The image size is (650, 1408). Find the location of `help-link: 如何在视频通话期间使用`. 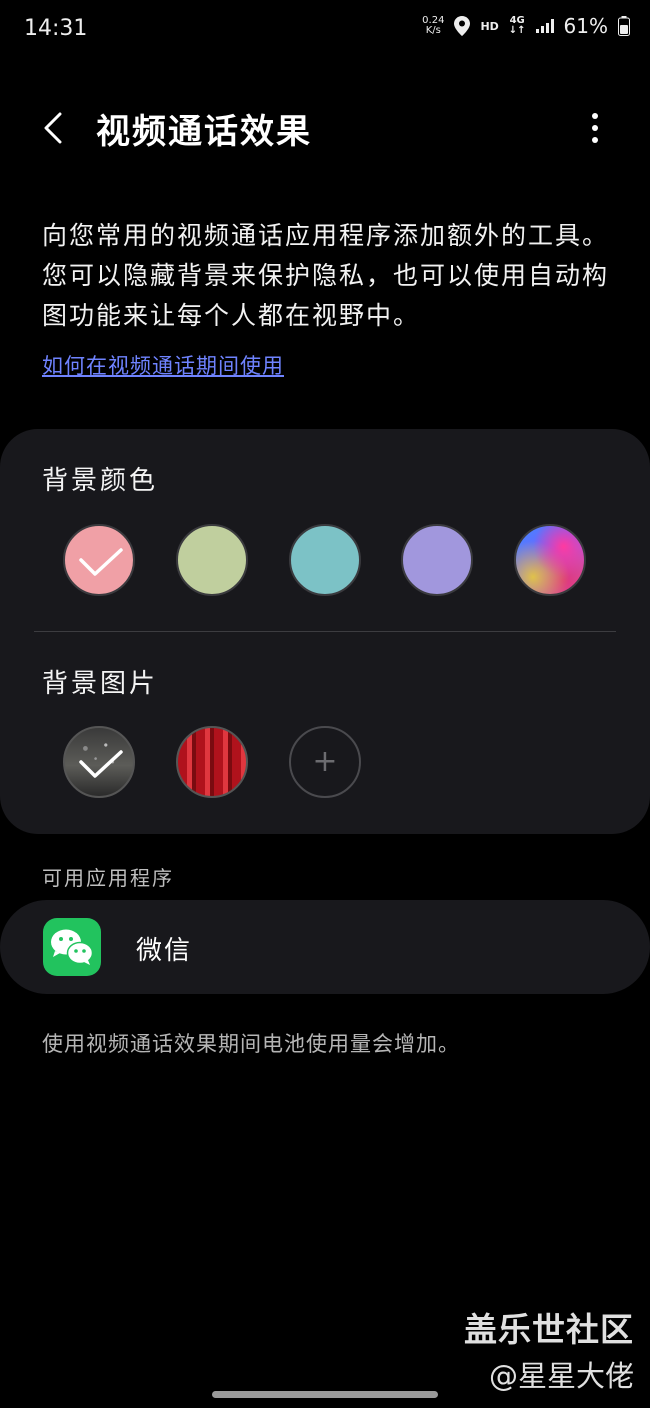

help-link: 如何在视频通话期间使用 is located at coordinates (163, 365).